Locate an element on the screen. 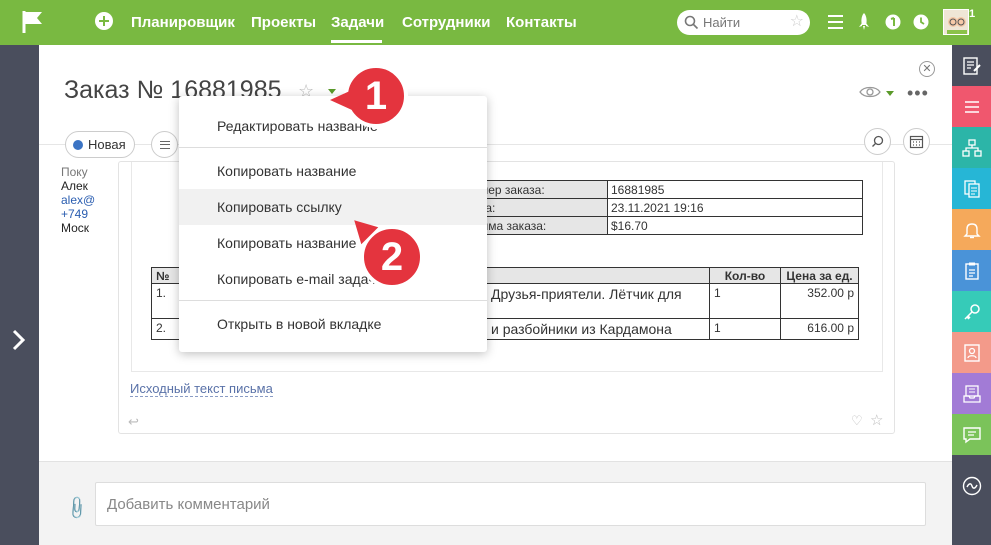  search-in-task-button is located at coordinates (877, 141).